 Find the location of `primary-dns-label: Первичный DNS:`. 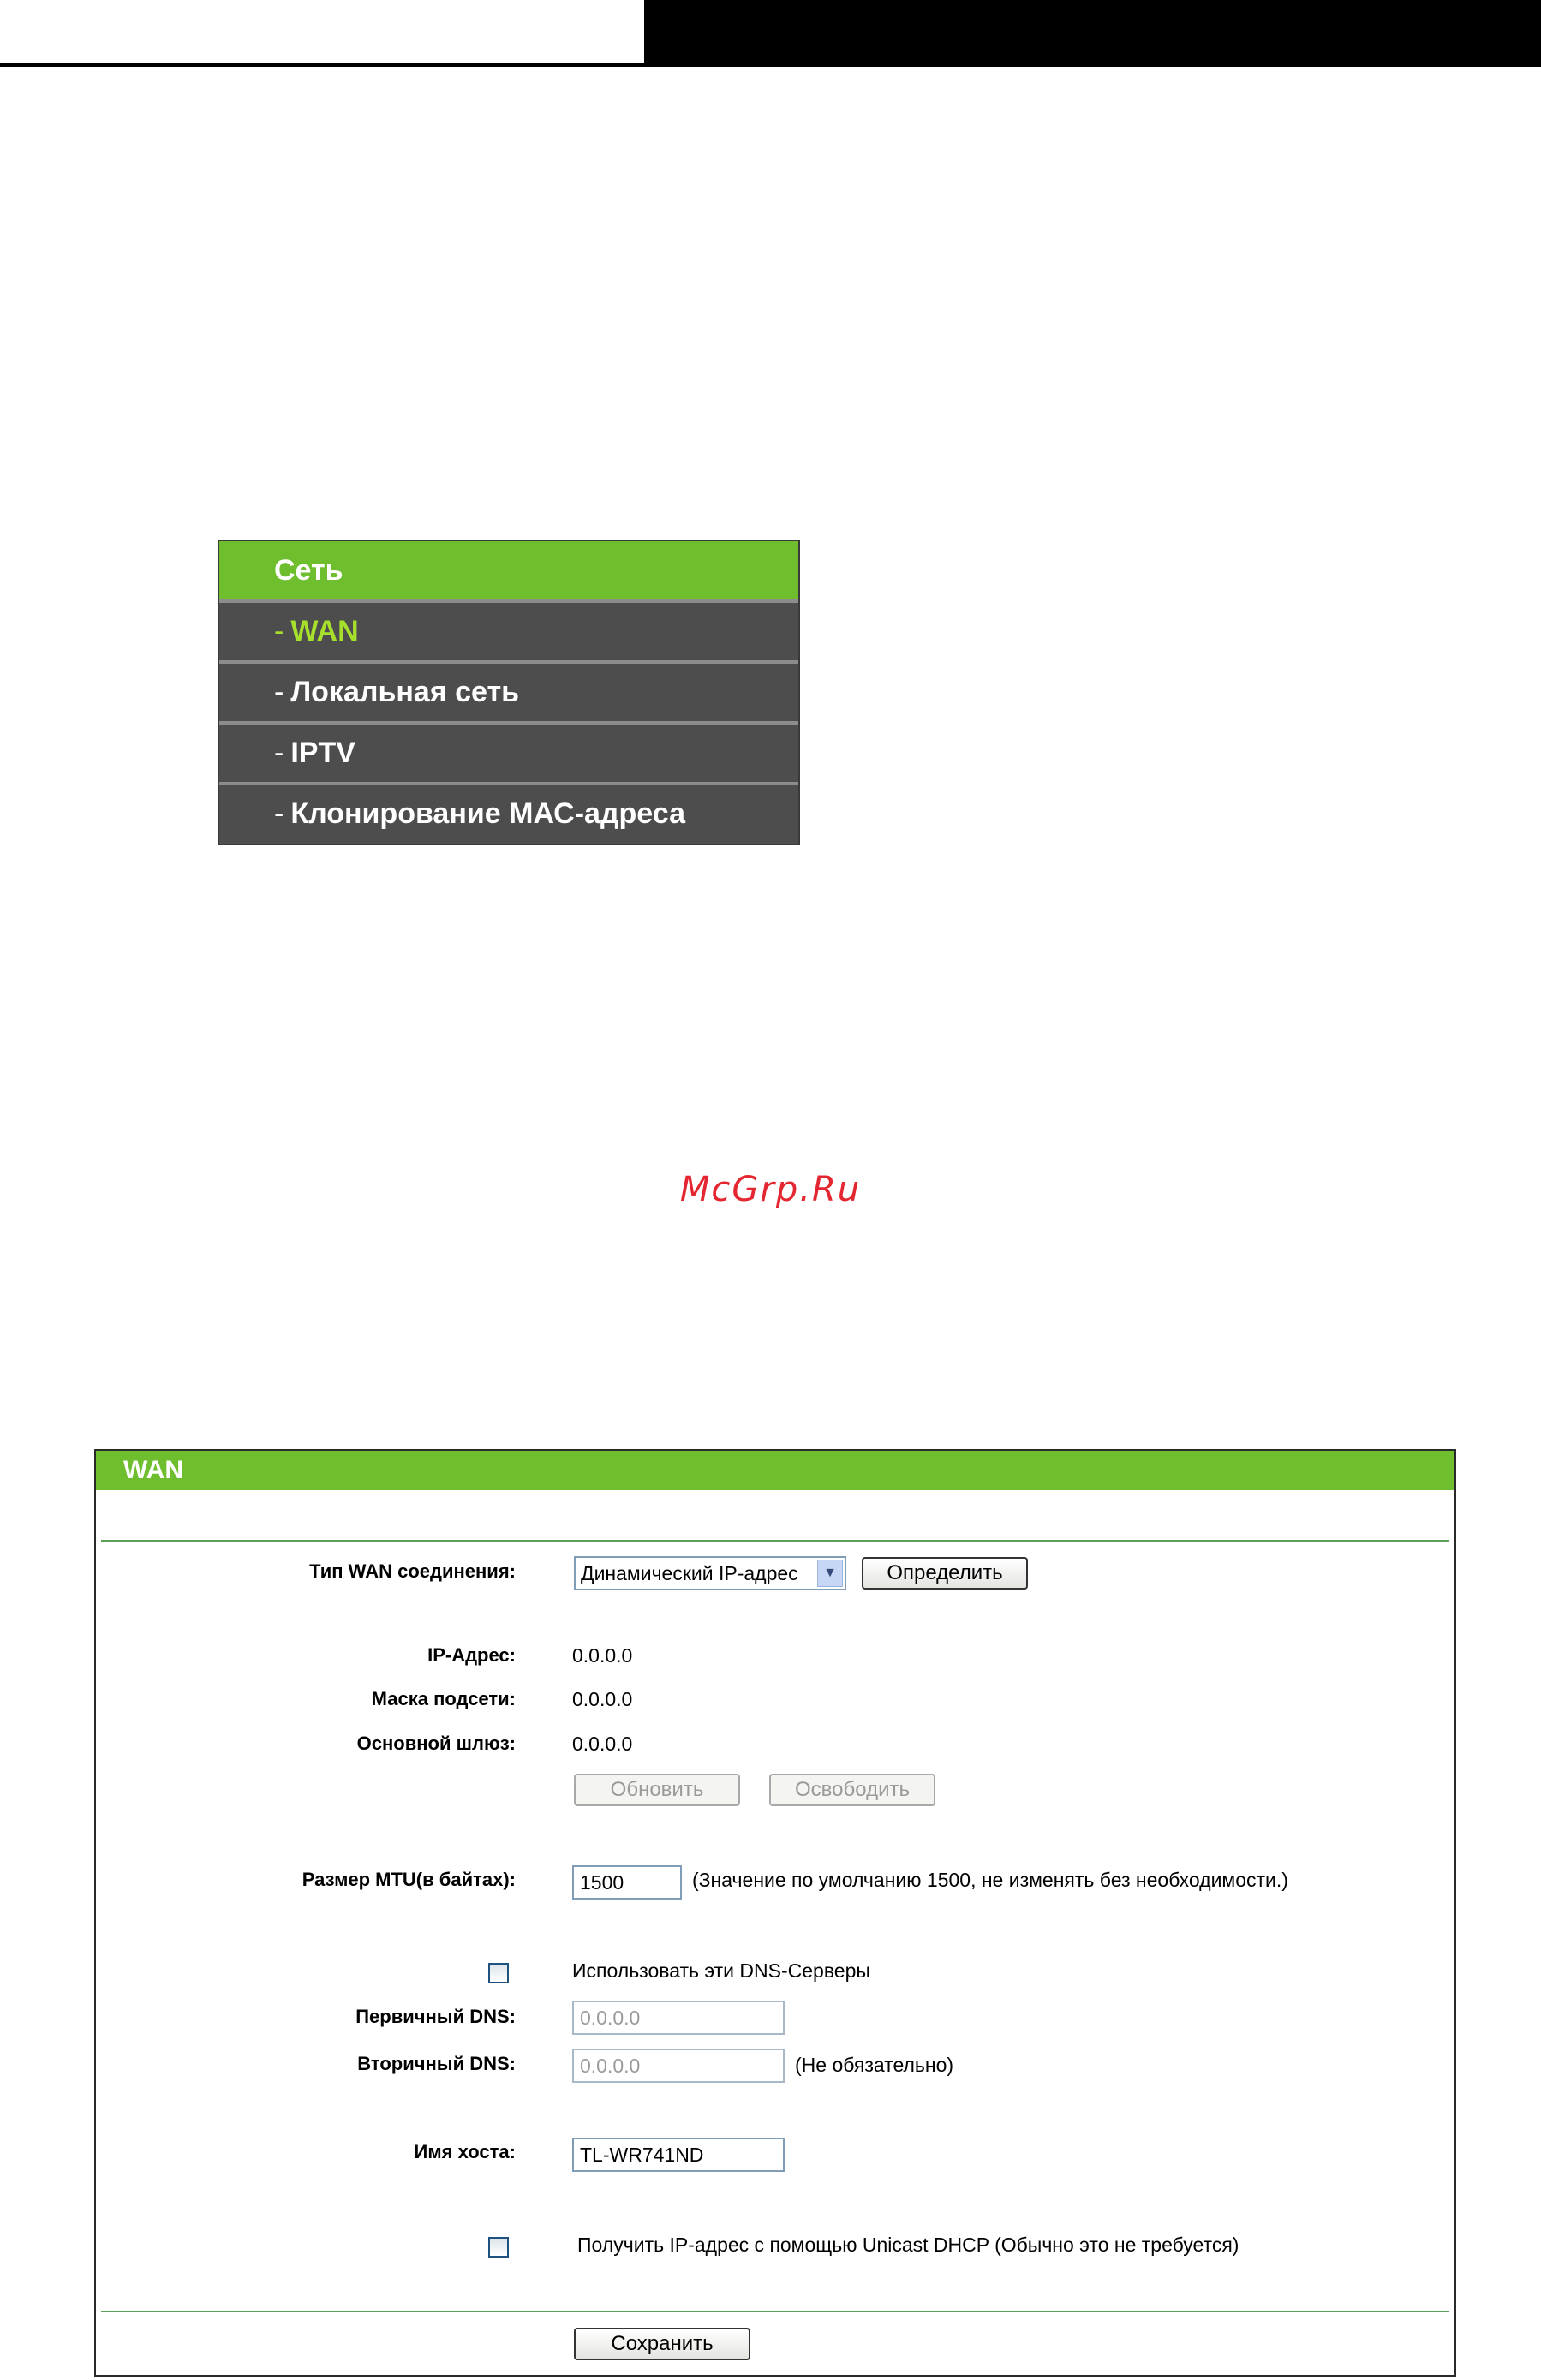

primary-dns-label: Первичный DNS: is located at coordinates (435, 2016).